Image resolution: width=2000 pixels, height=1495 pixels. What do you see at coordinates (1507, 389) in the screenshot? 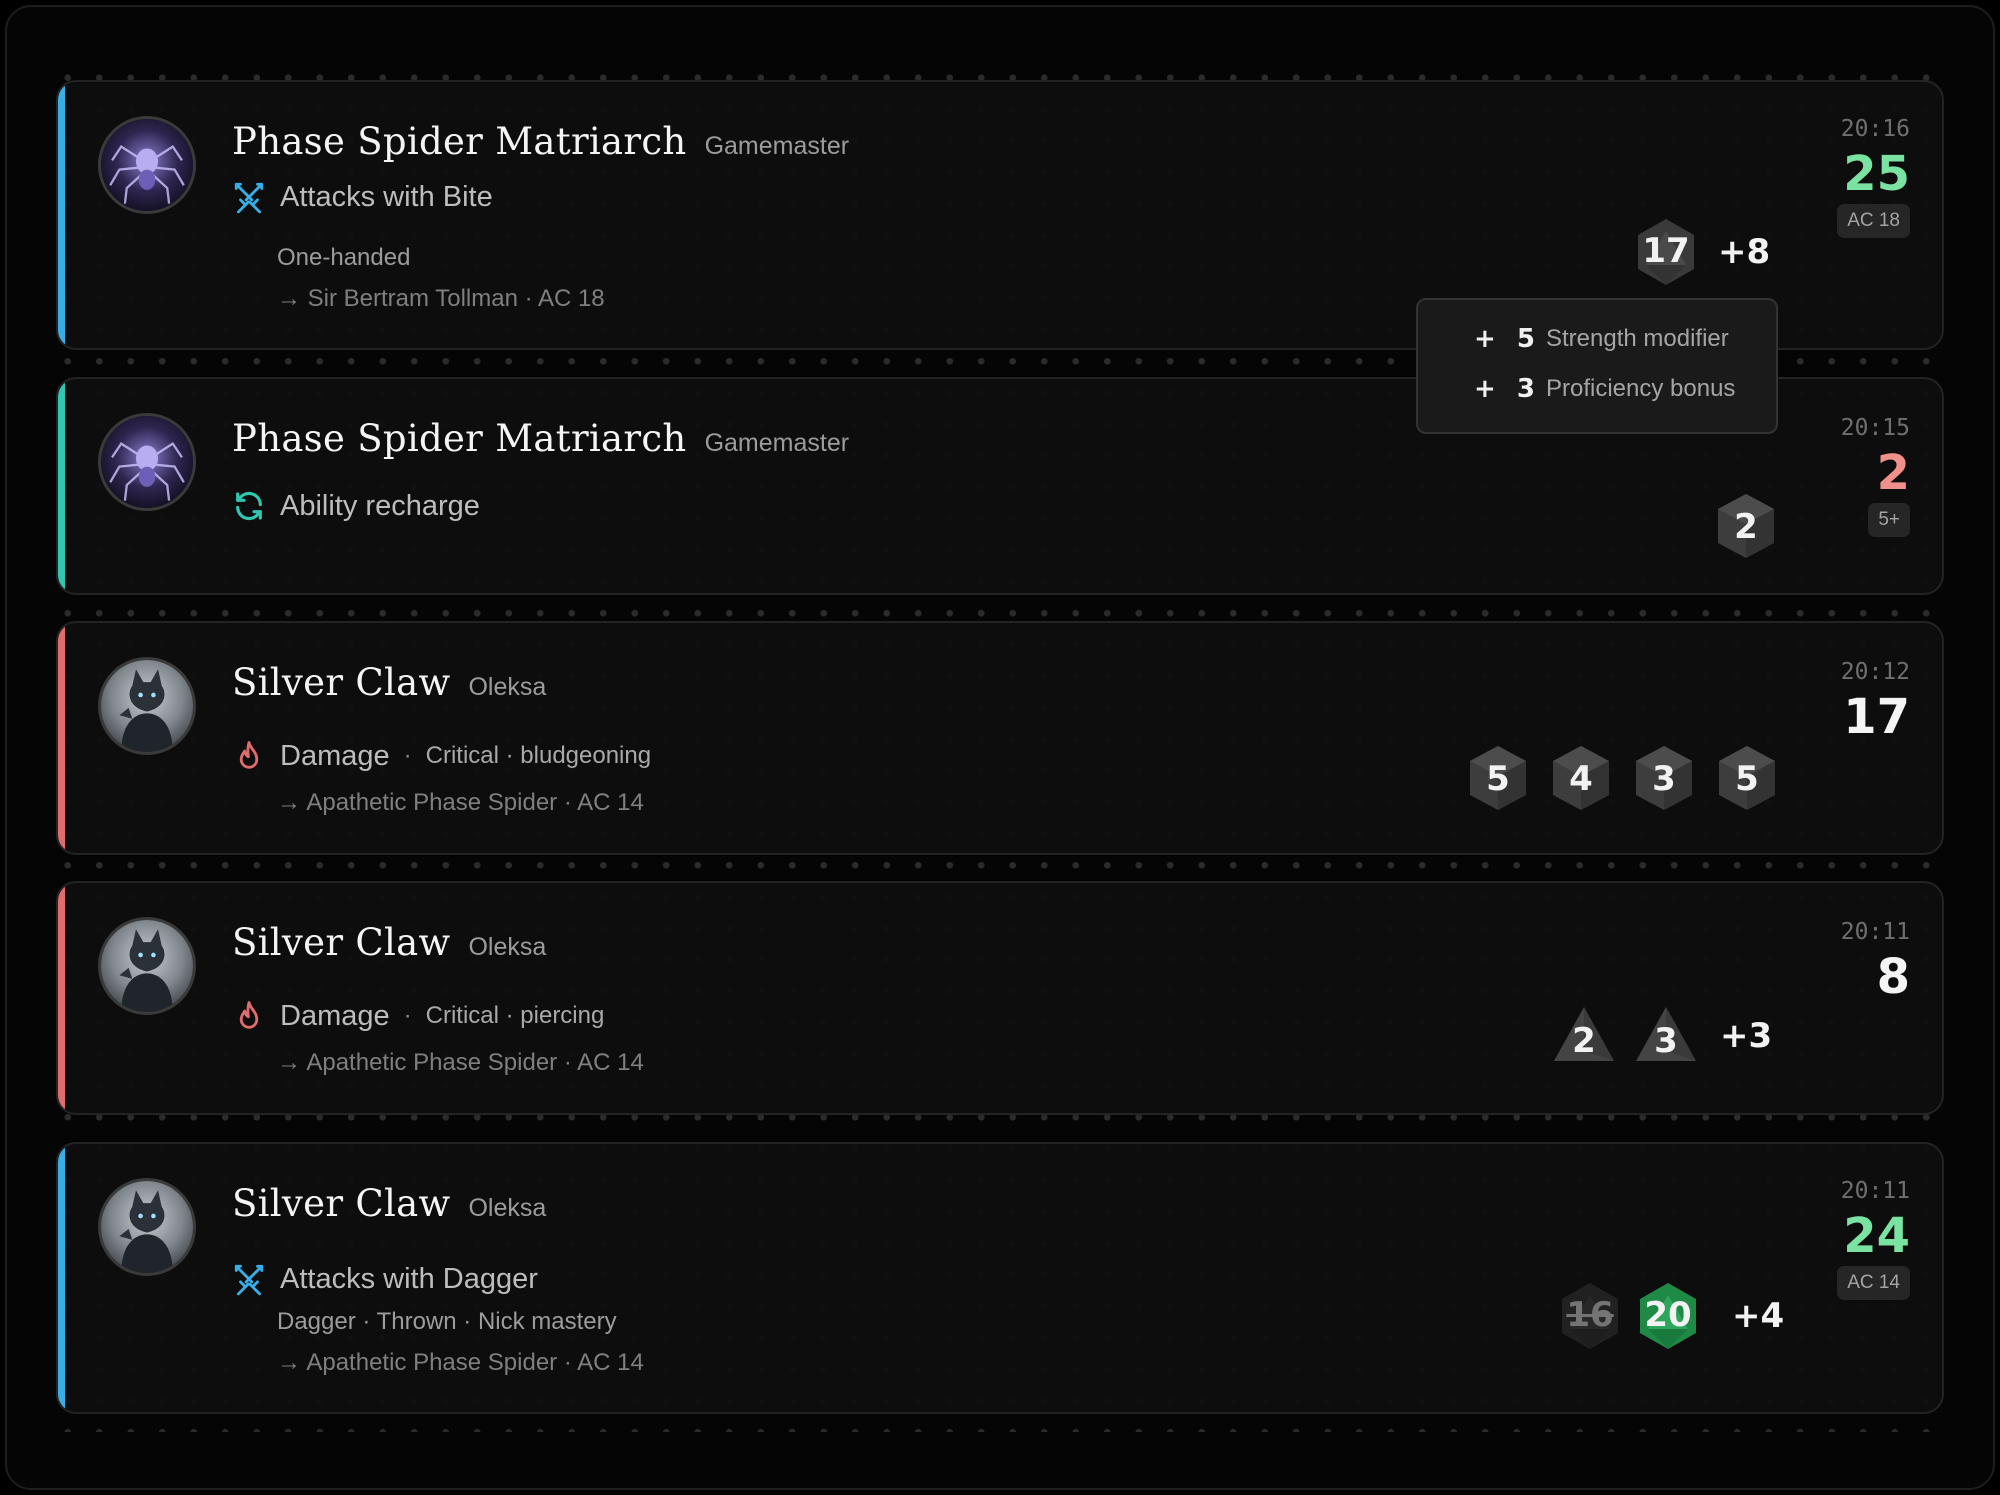
I see `modifier-value: + 3` at bounding box center [1507, 389].